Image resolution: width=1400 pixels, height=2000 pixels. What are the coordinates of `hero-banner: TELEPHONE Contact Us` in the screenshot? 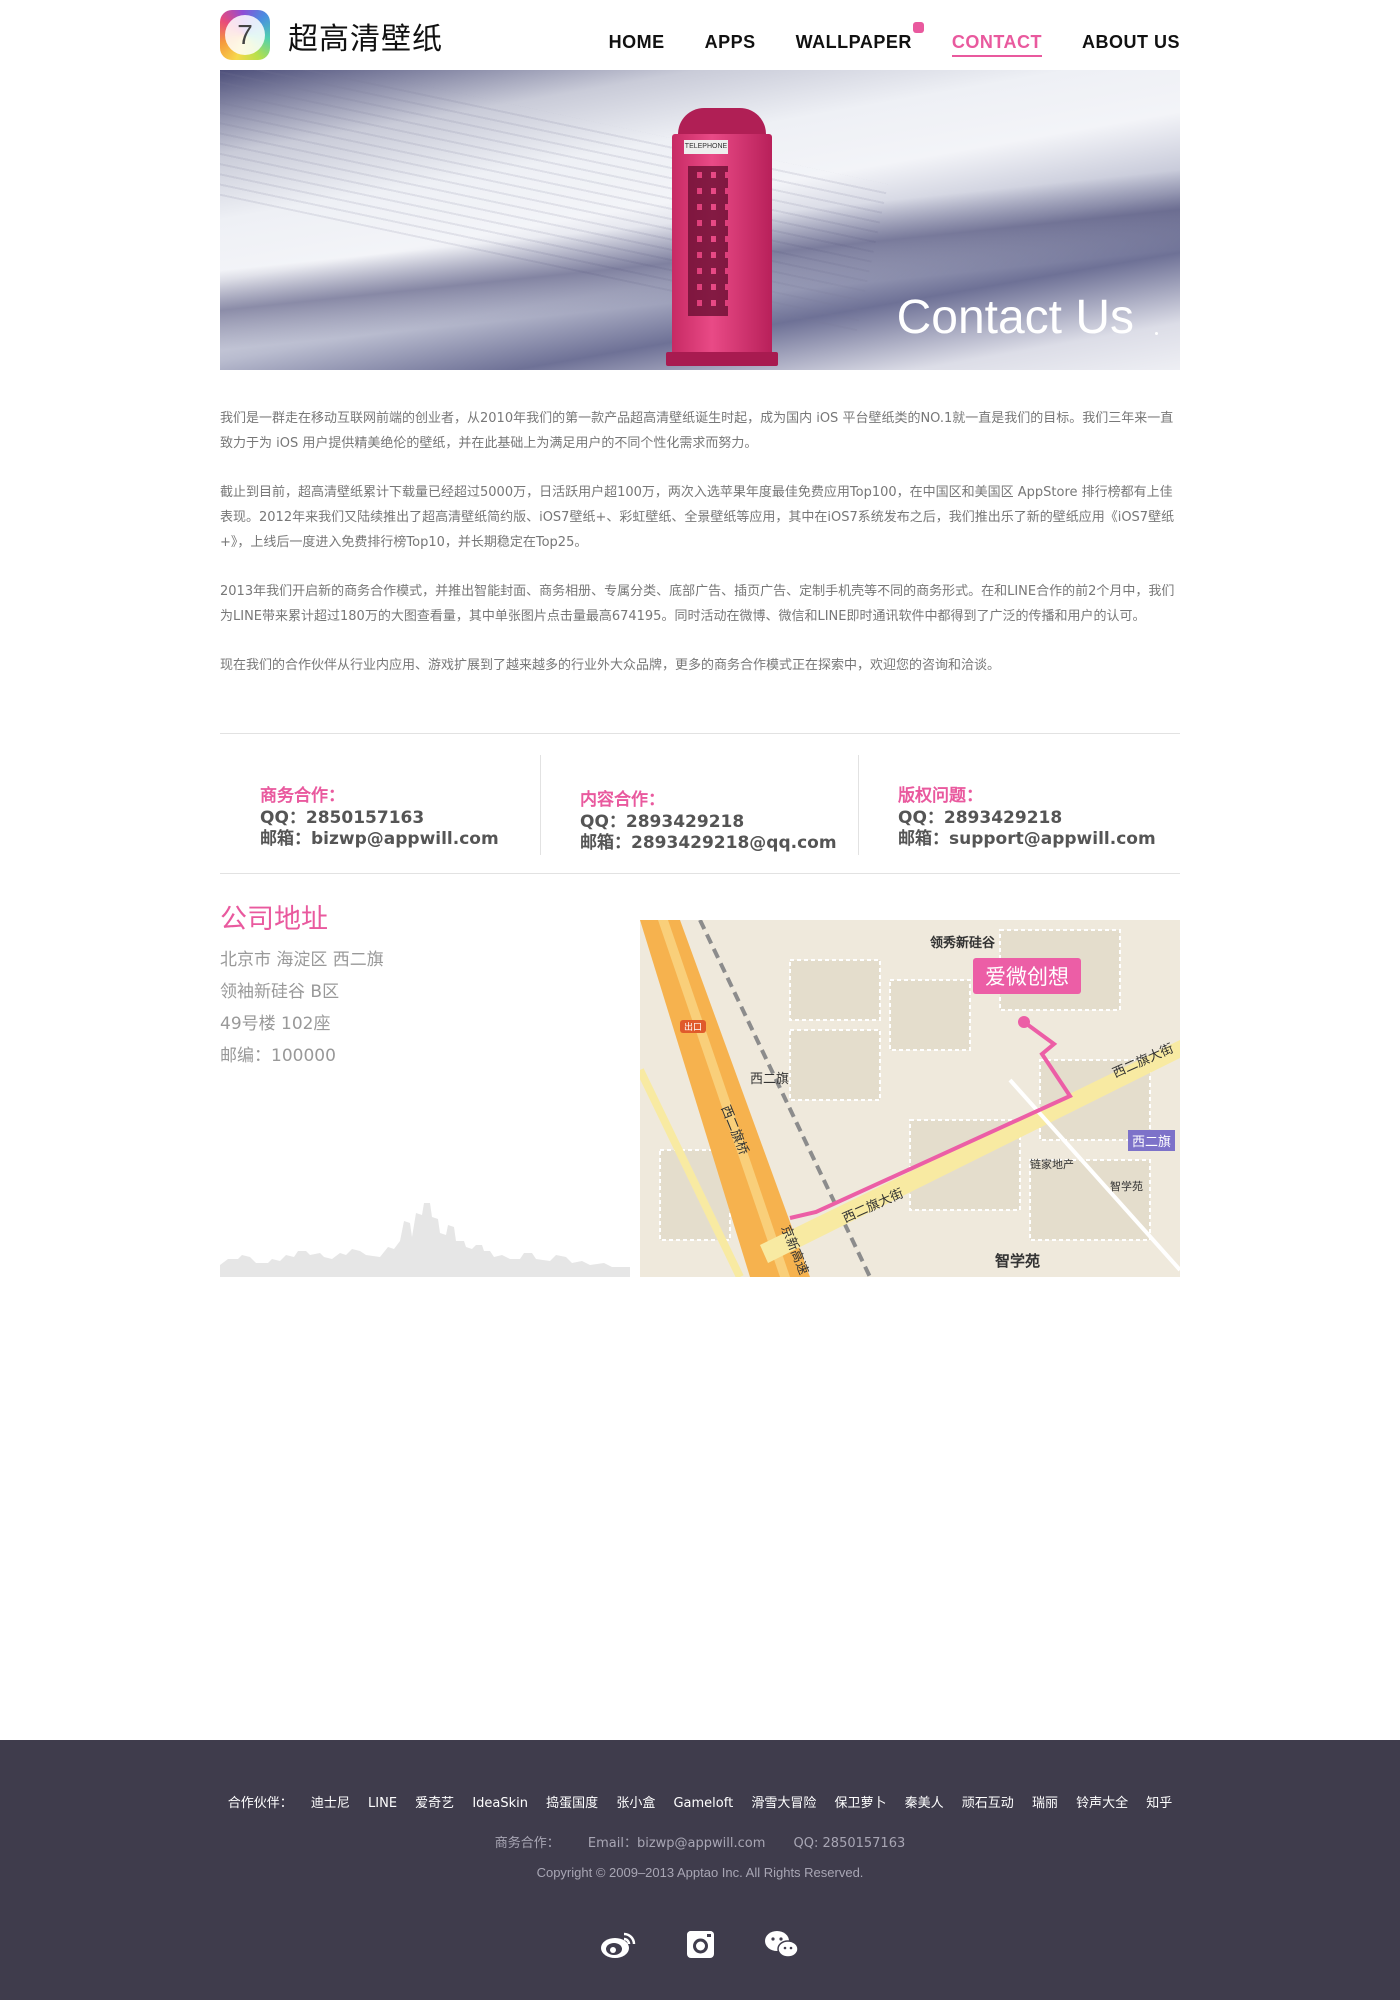 It's located at (700, 220).